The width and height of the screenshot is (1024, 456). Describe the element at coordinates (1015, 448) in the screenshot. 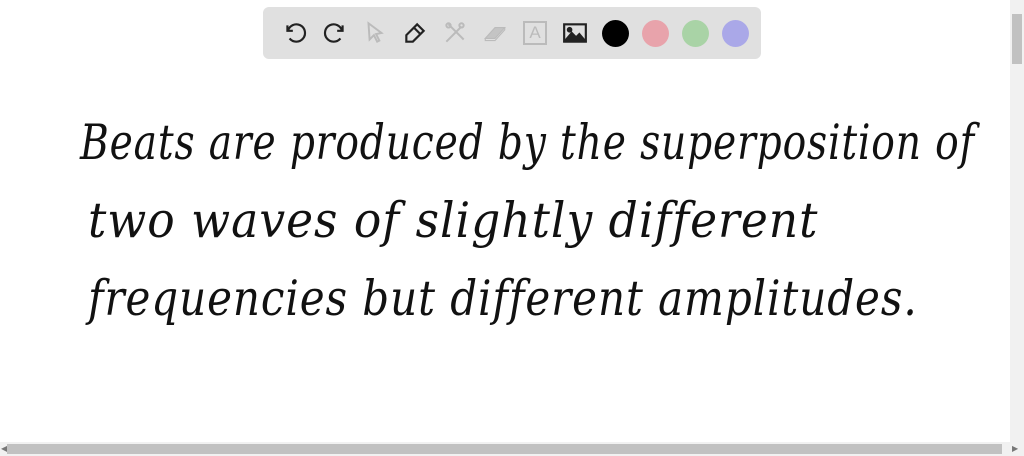

I see `scroll-right-arrow-icon: ▶` at that location.